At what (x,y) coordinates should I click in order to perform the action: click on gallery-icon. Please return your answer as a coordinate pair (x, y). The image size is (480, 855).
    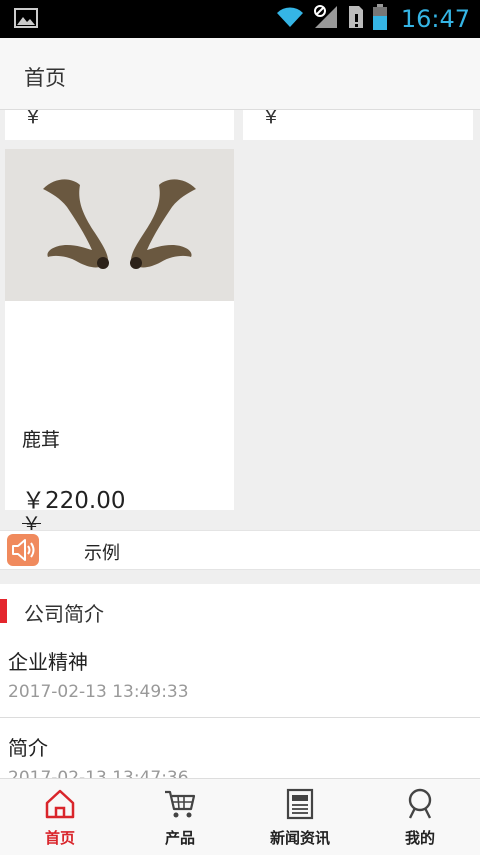
    Looking at the image, I should click on (26, 20).